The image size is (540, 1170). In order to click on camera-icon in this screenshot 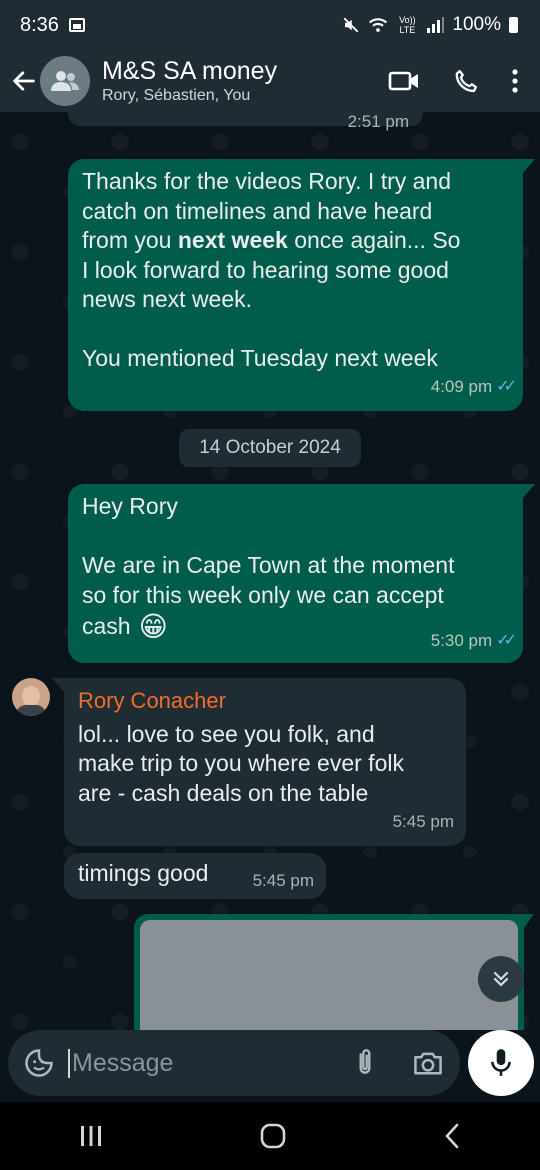, I will do `click(428, 1063)`.